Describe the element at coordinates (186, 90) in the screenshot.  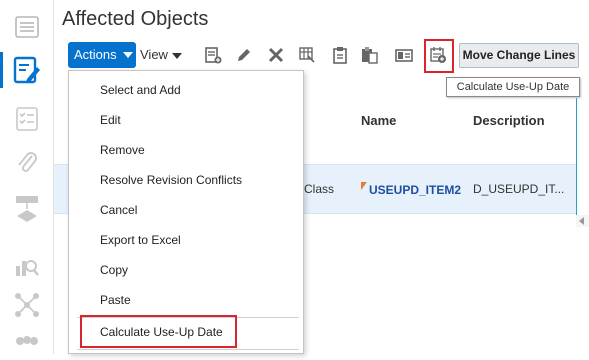
I see `menu-item-select-and-add: Select and Add` at that location.